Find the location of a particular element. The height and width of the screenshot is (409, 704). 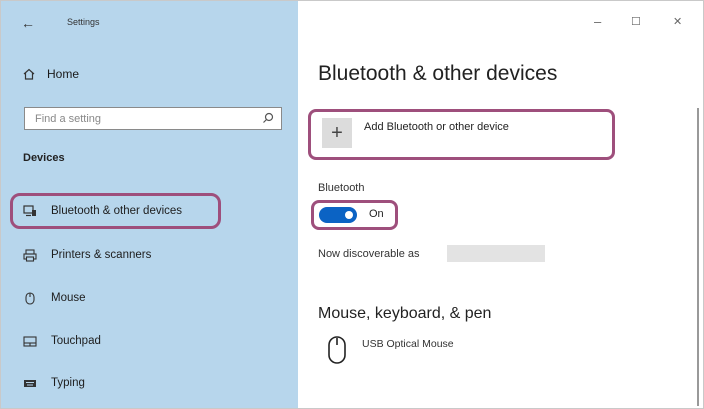

sidebar-item-home: Home is located at coordinates (51, 74).